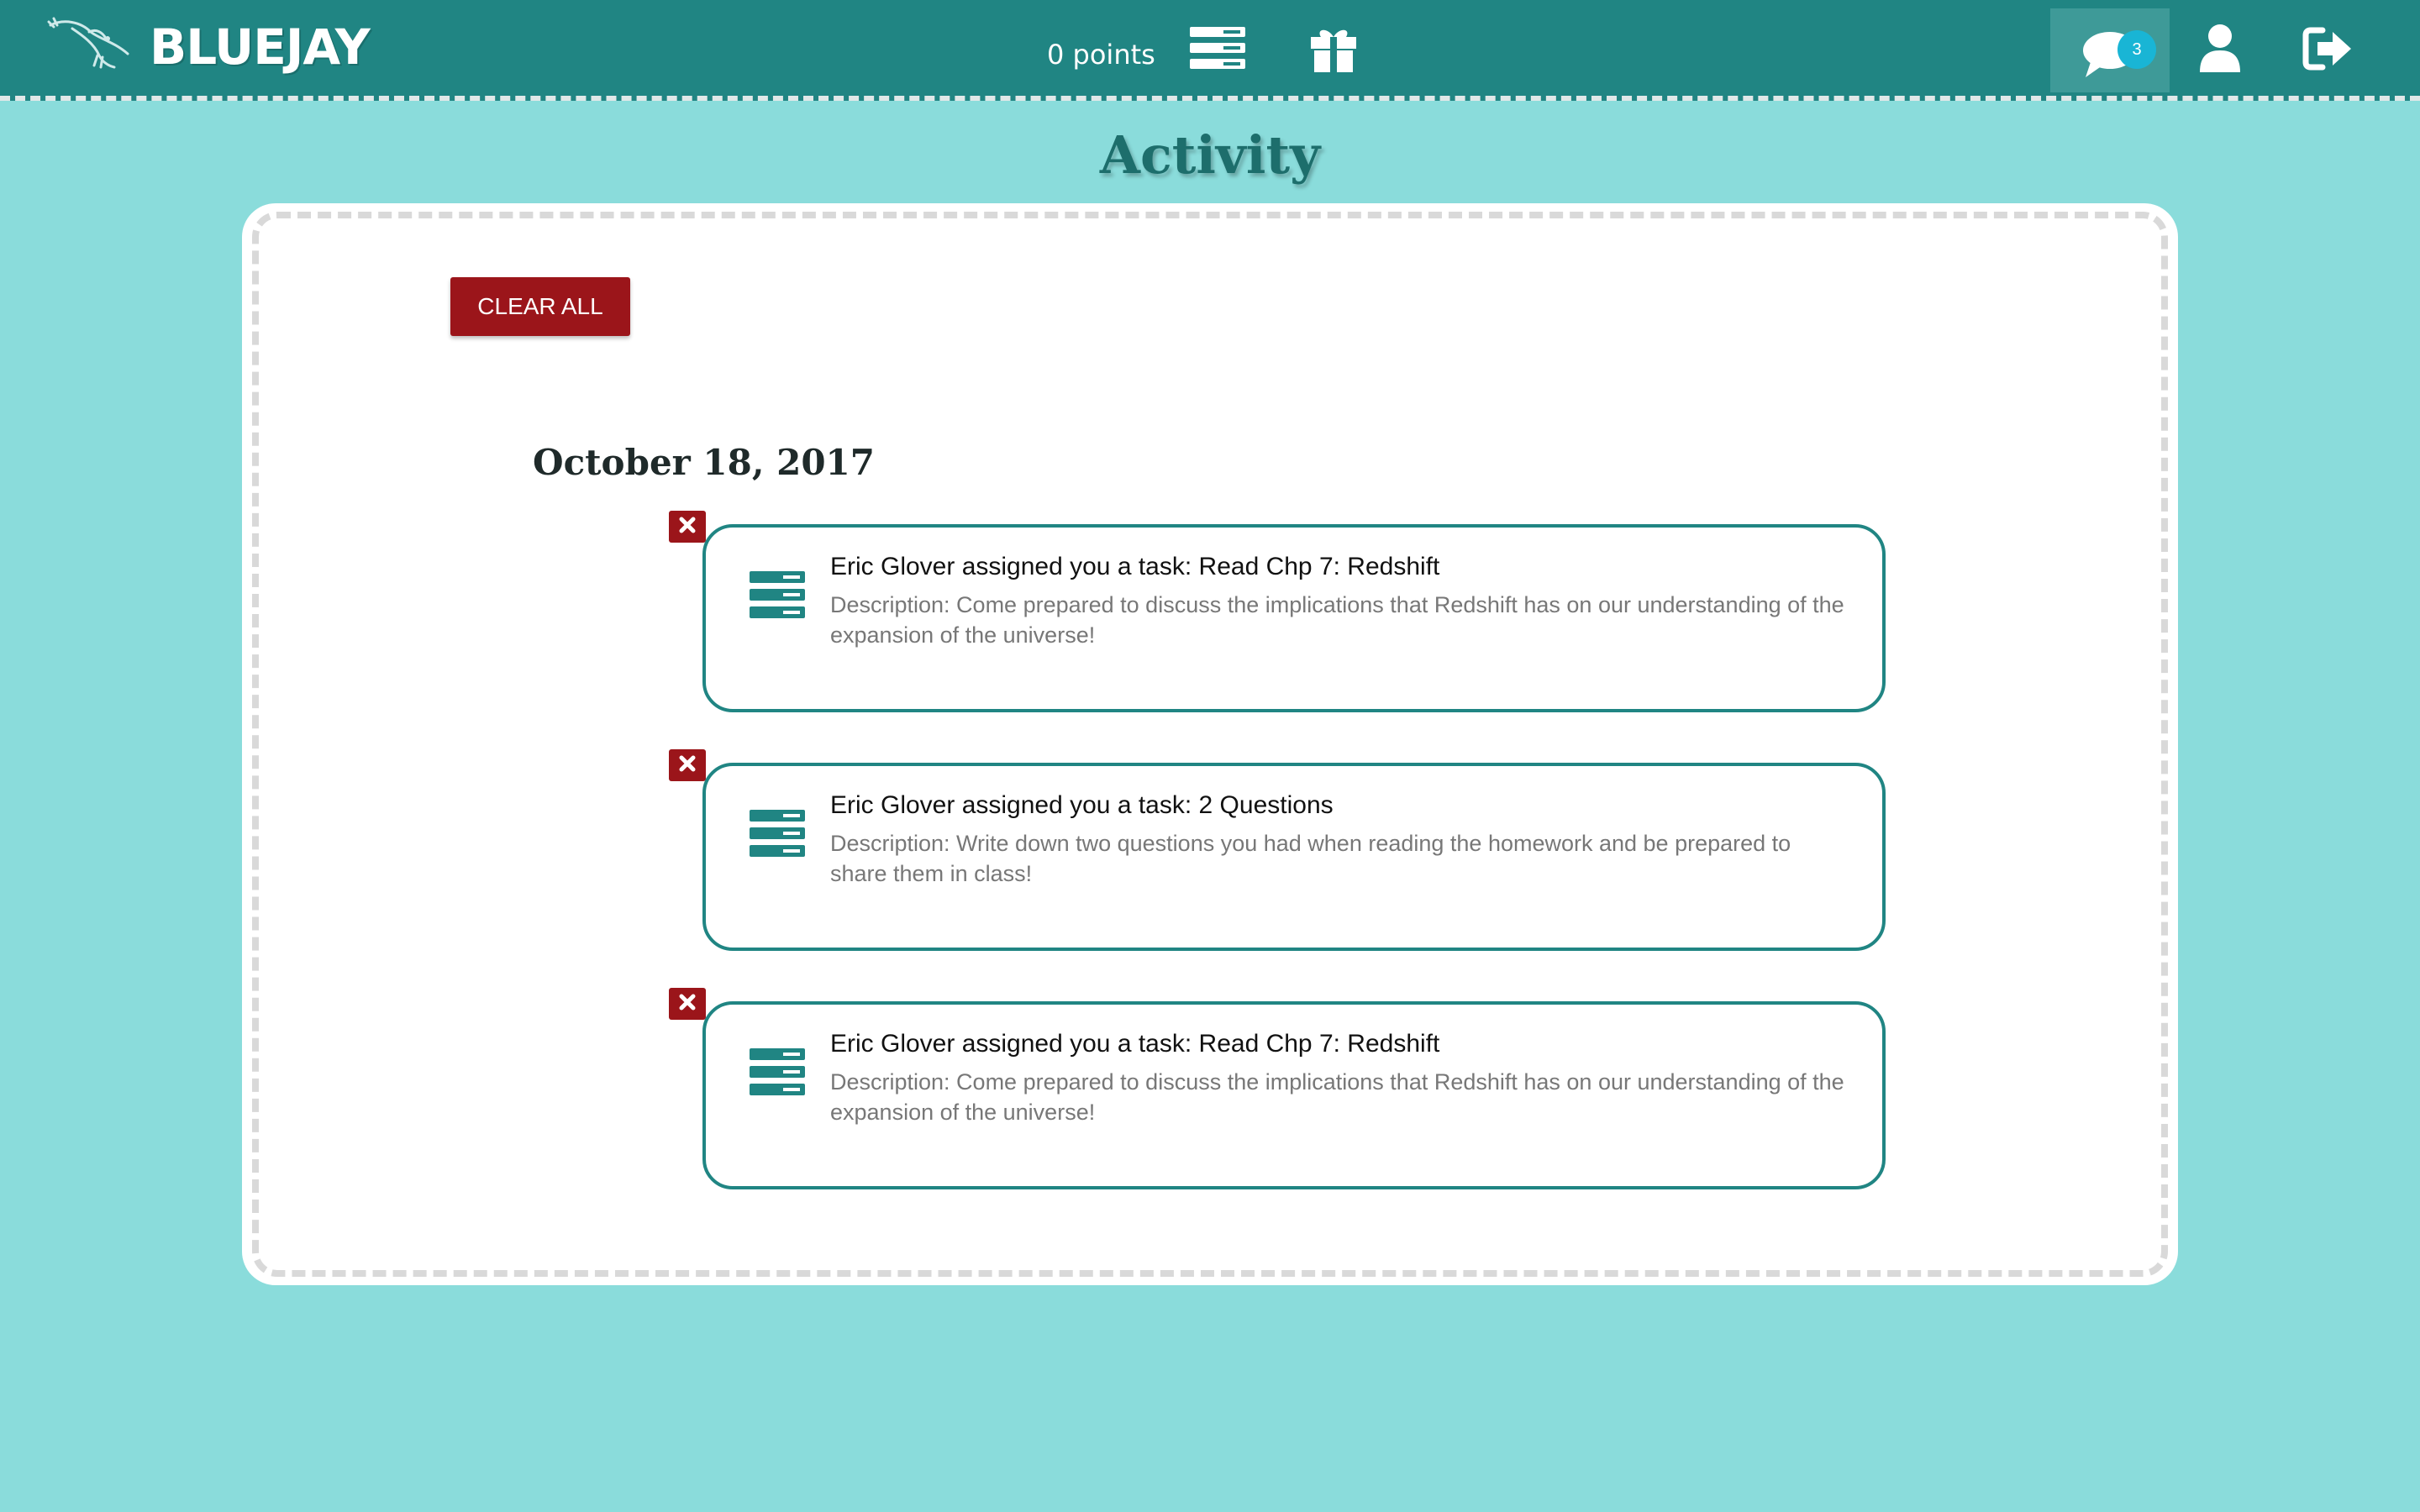  I want to click on brand-logo, so click(90, 44).